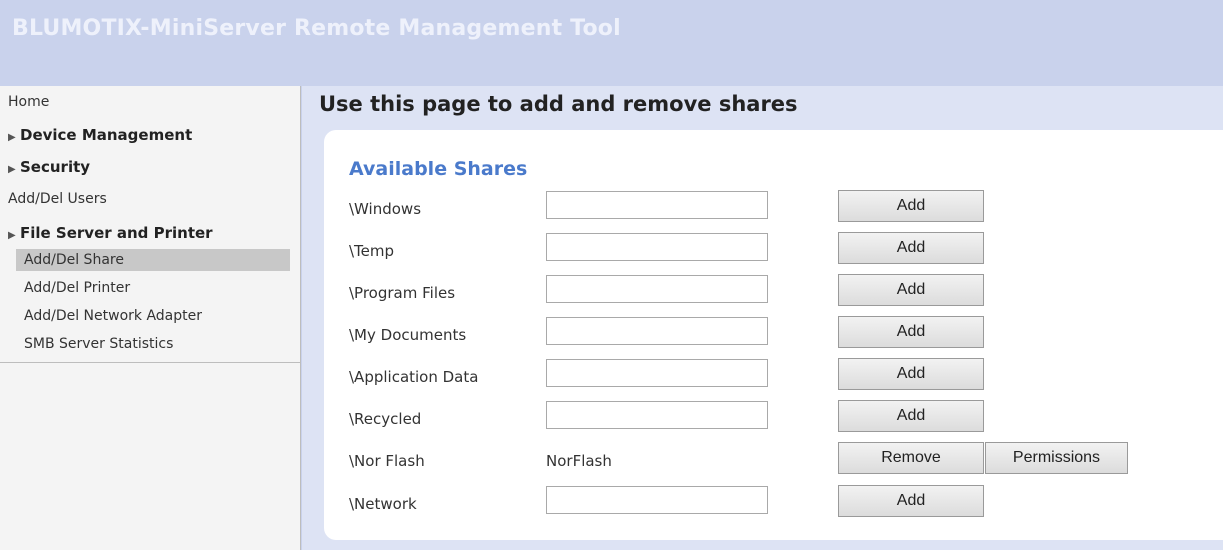 The height and width of the screenshot is (550, 1223). What do you see at coordinates (911, 458) in the screenshot?
I see `remove-share-button: Remove` at bounding box center [911, 458].